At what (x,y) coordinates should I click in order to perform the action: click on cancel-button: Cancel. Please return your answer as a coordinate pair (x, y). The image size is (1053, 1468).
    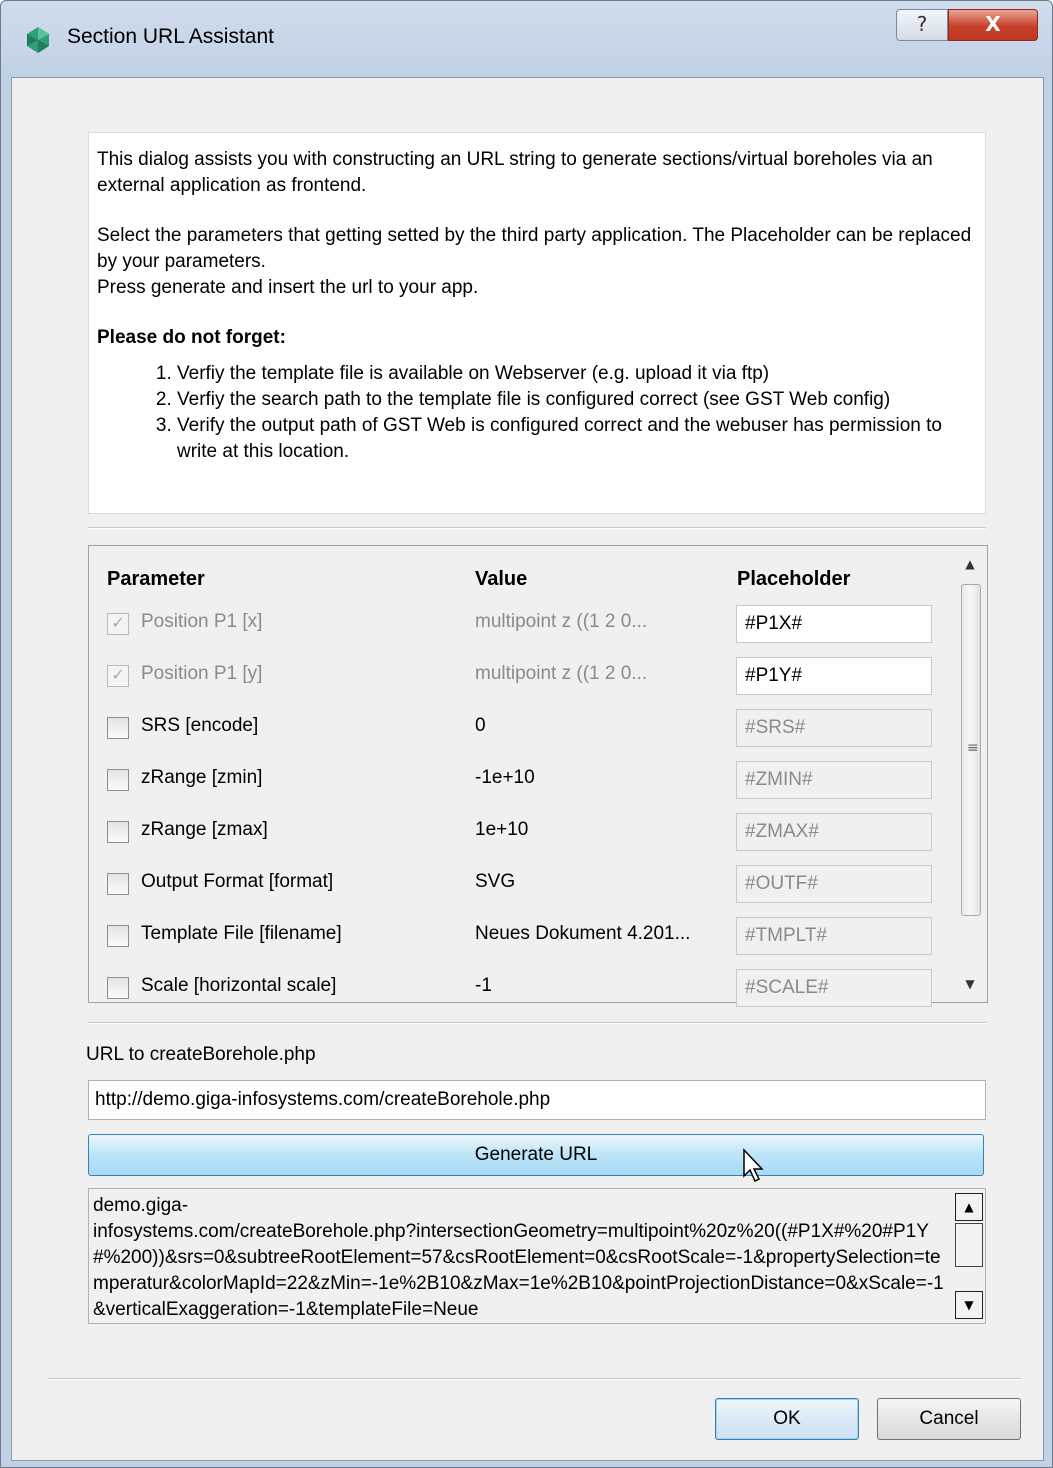
    Looking at the image, I should click on (949, 1419).